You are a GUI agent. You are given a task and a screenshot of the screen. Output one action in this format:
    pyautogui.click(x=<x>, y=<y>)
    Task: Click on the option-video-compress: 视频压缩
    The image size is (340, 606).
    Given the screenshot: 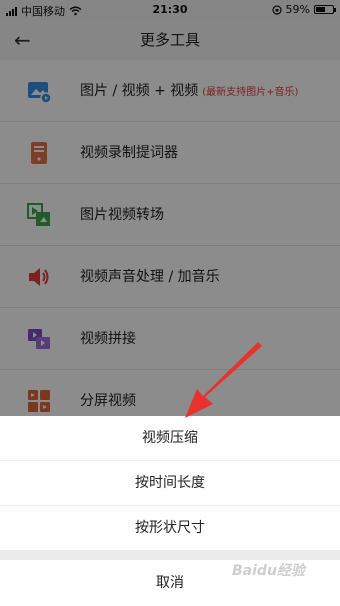 What is the action you would take?
    pyautogui.click(x=170, y=438)
    